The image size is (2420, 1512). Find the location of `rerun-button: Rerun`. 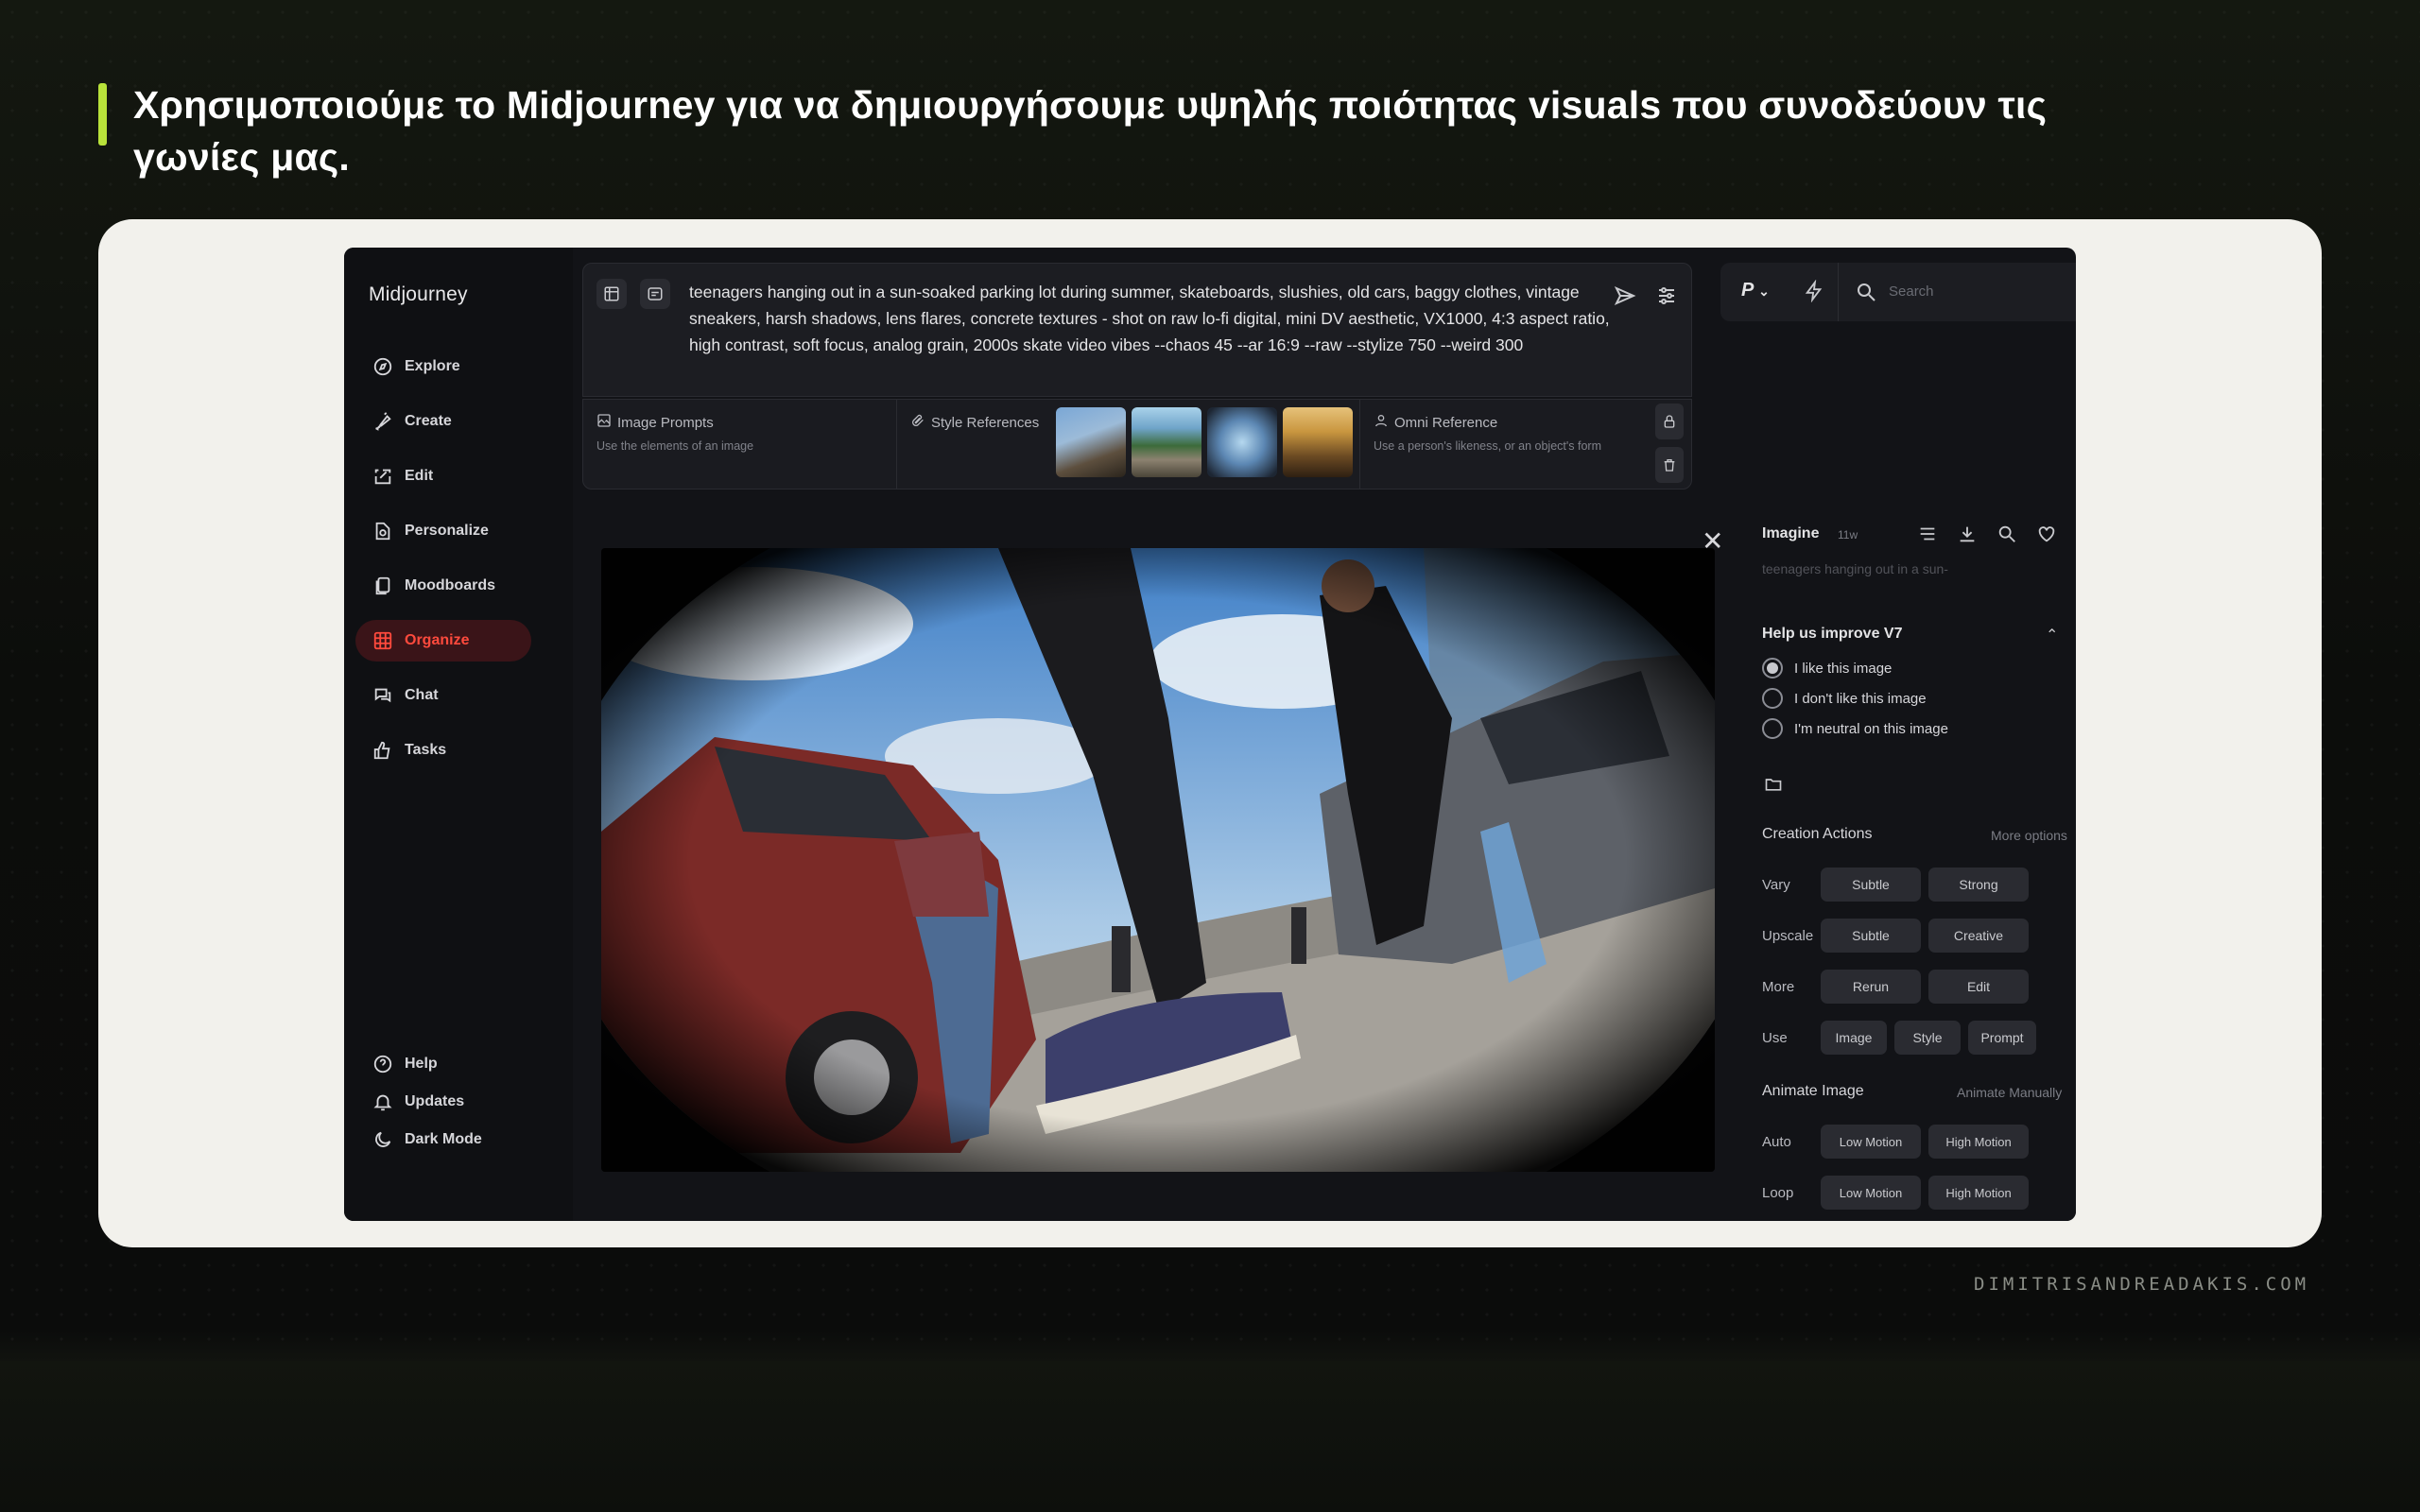

rerun-button: Rerun is located at coordinates (1871, 987).